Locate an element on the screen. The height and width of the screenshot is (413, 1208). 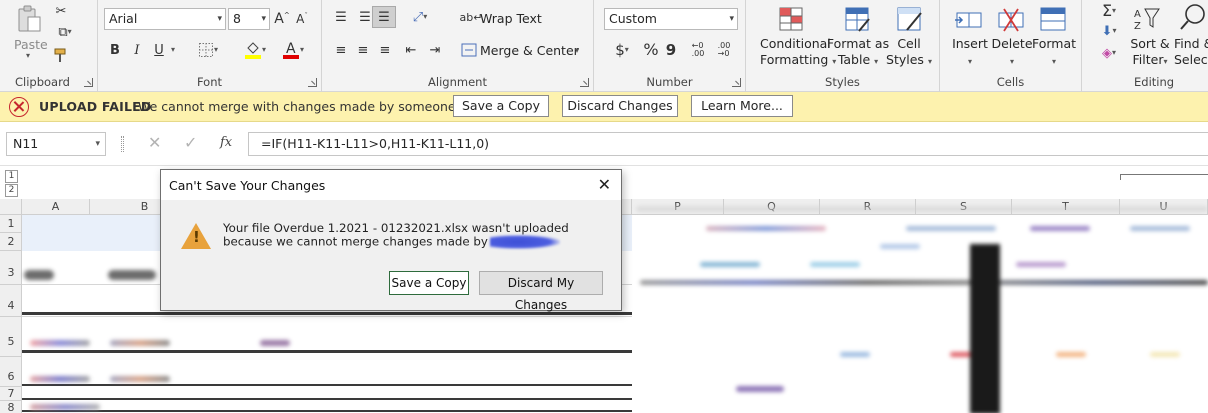
magnifier-icon is located at coordinates (1192, 17).